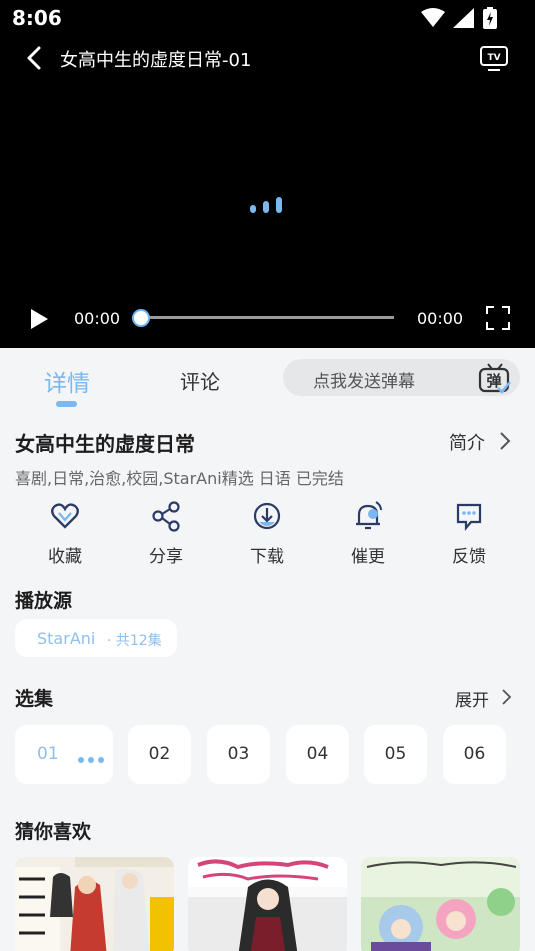 The height and width of the screenshot is (951, 535). What do you see at coordinates (395, 754) in the screenshot?
I see `episode-item: 05` at bounding box center [395, 754].